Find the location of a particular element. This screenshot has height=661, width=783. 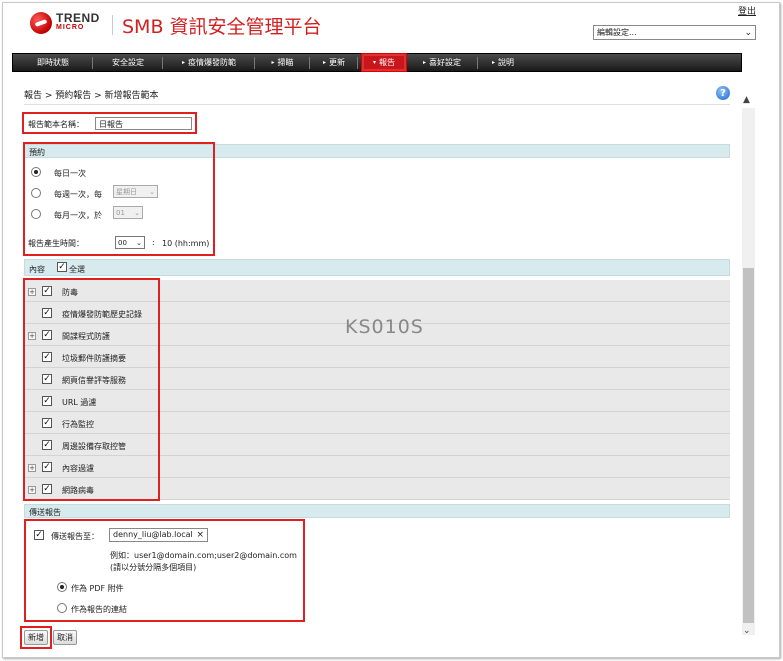

nav-item-status: 即時狀態 is located at coordinates (53, 62).